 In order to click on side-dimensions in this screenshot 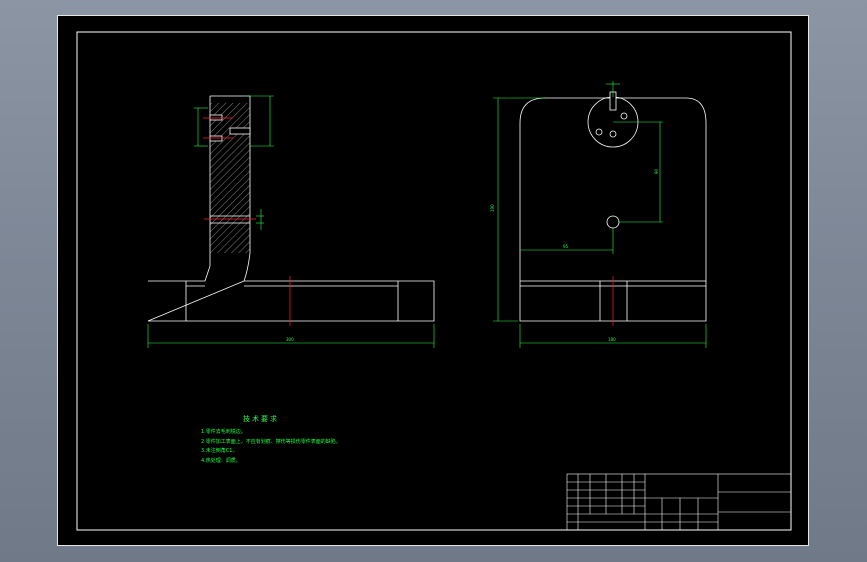, I will do `click(600, 214)`.